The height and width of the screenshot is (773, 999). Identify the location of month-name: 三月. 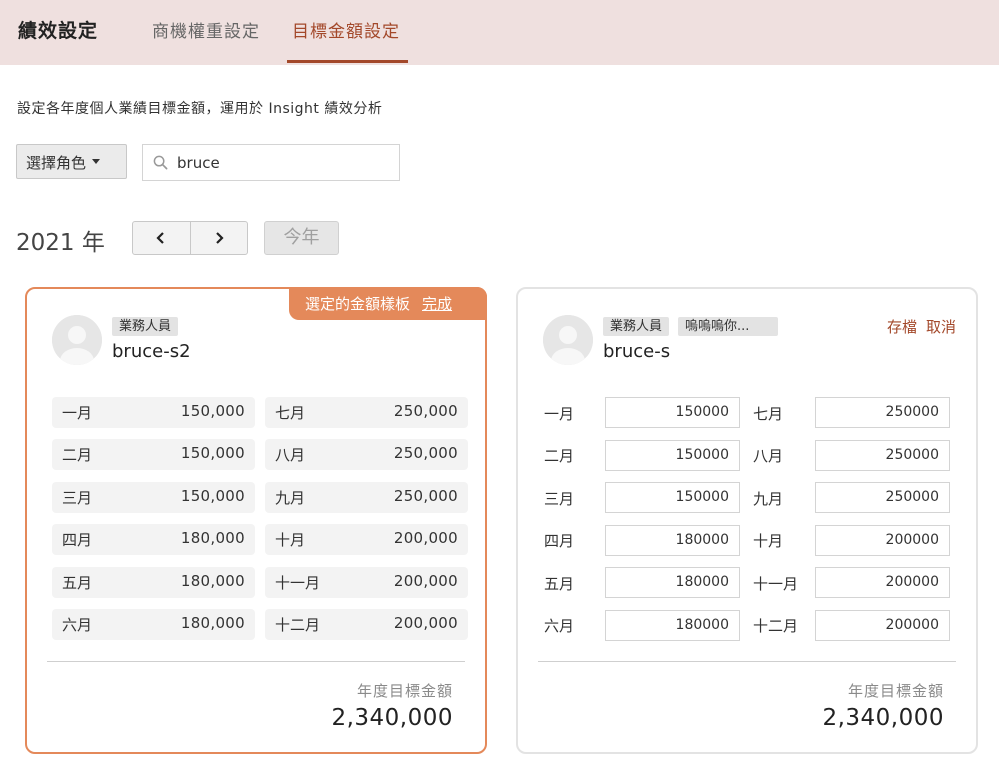
(77, 498).